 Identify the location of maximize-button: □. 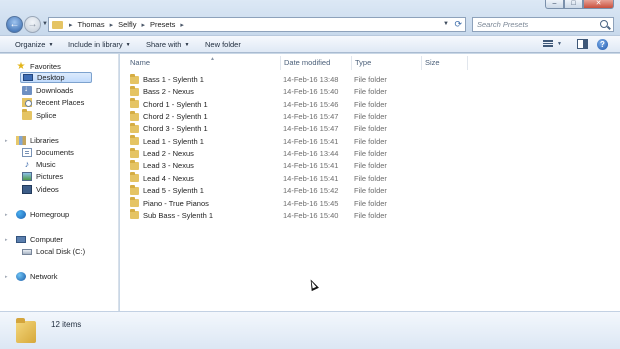
(573, 4).